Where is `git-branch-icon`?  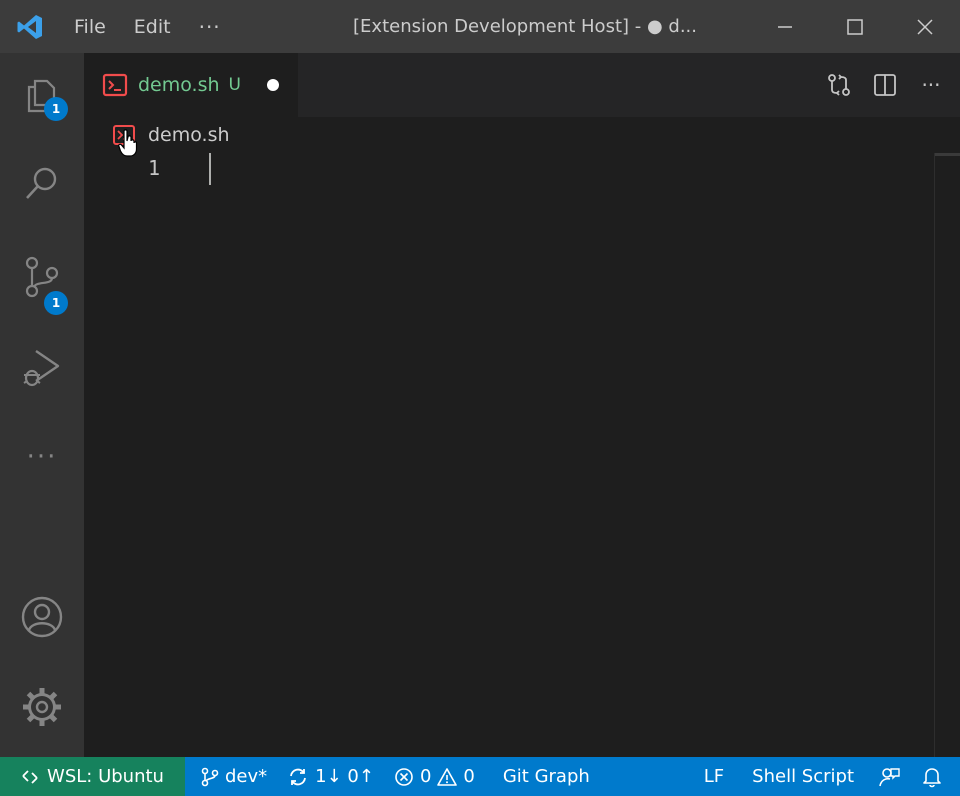 git-branch-icon is located at coordinates (210, 776).